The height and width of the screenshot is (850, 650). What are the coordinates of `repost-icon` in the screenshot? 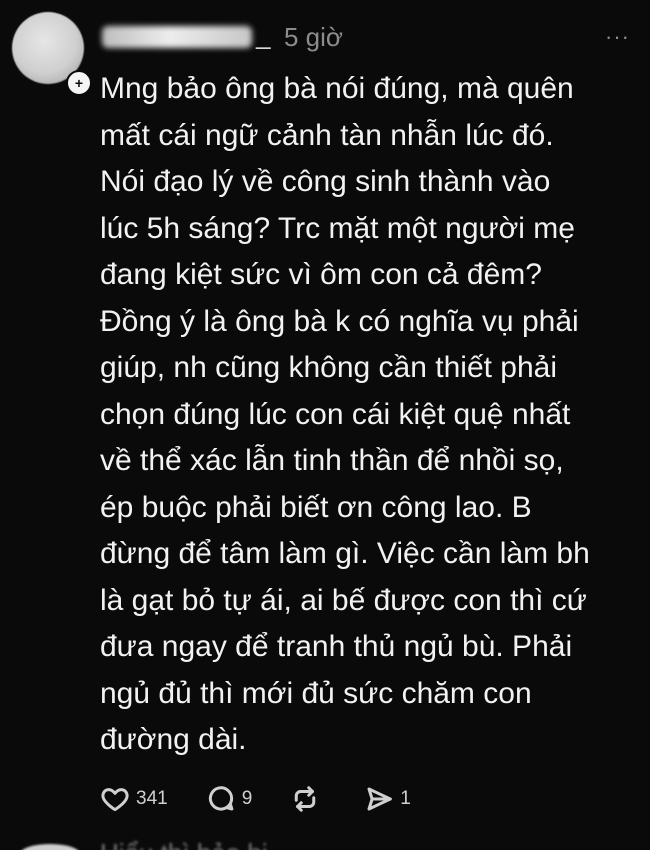 It's located at (305, 799).